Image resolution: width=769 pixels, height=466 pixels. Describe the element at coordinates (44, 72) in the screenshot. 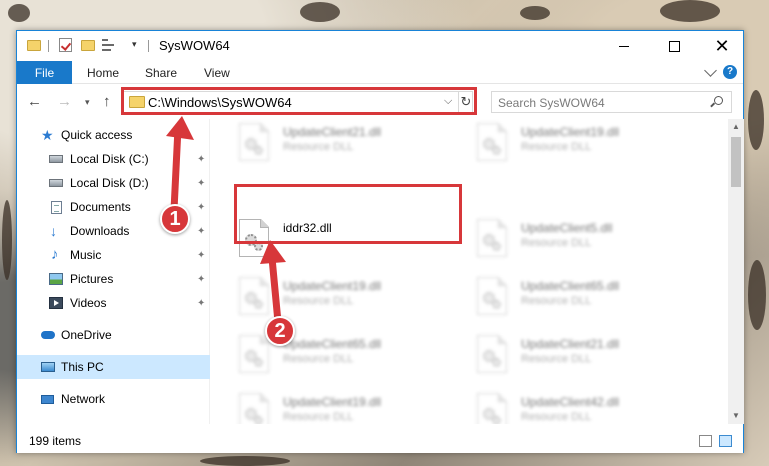

I see `tab-file: File` at that location.